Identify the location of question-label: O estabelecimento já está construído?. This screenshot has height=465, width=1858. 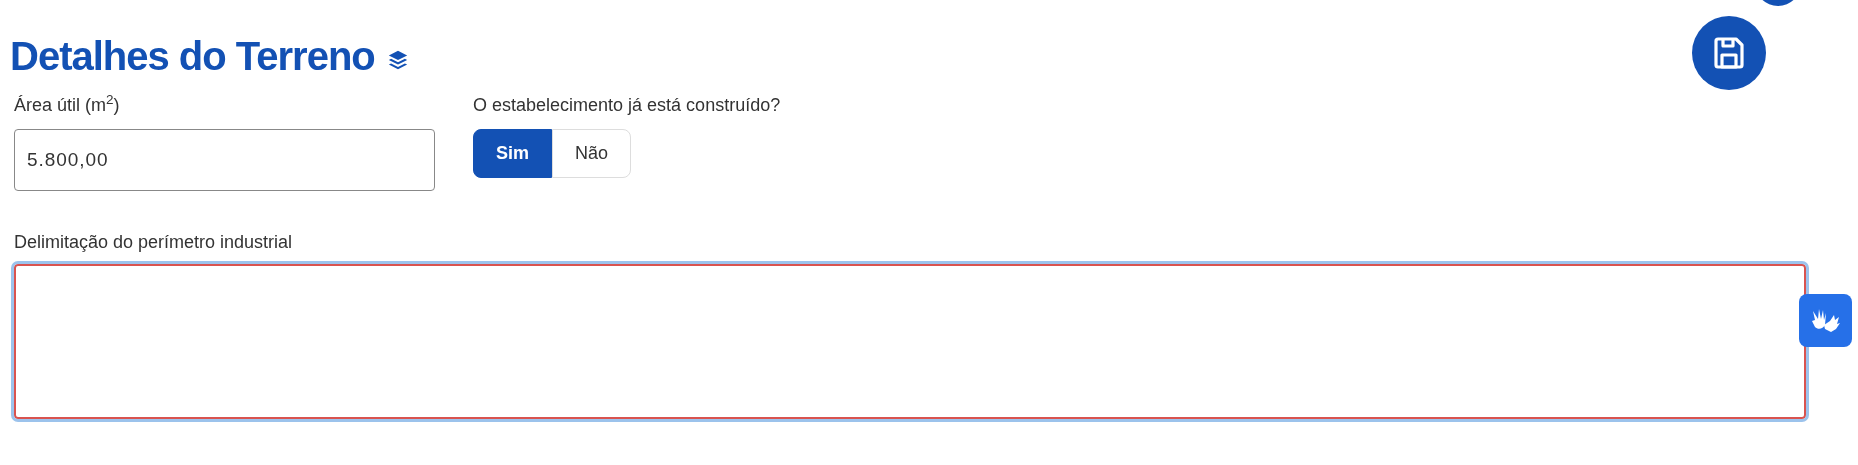
(627, 105).